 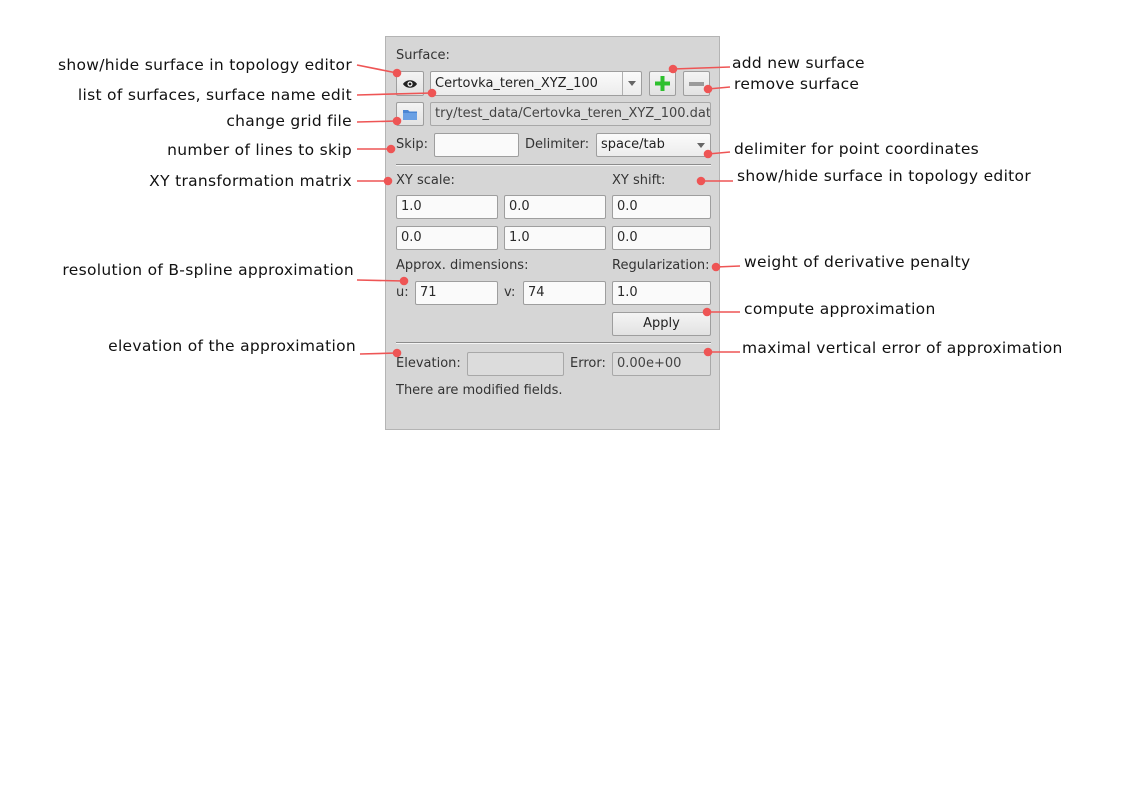 What do you see at coordinates (289, 121) in the screenshot?
I see `annotation-change-grid: change grid file` at bounding box center [289, 121].